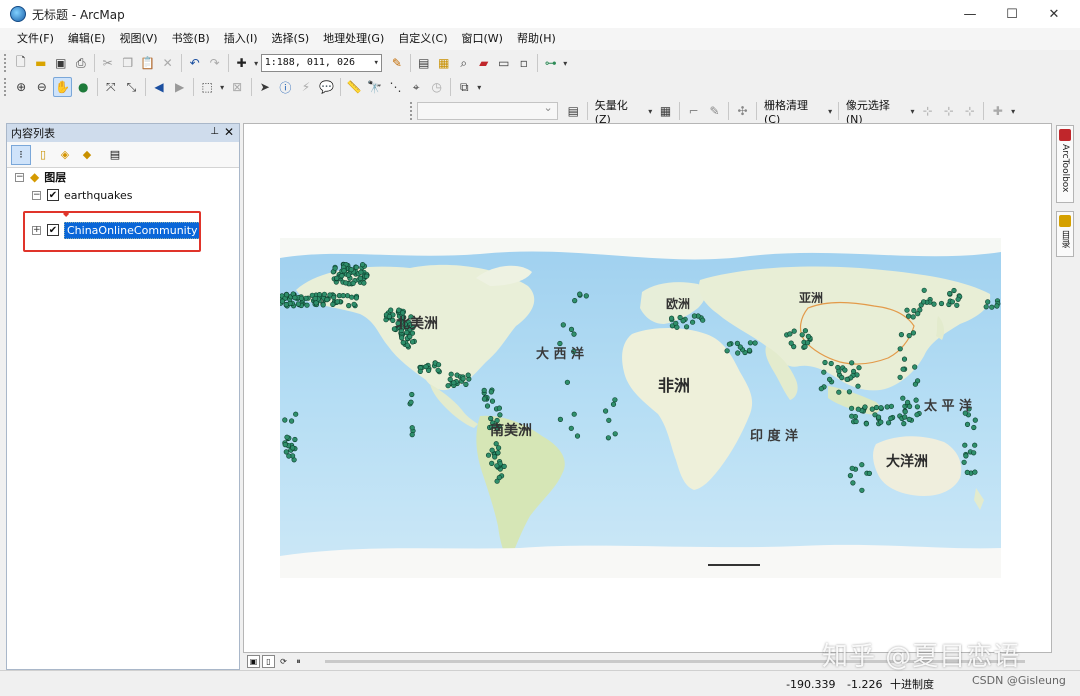 Image resolution: width=1080 pixels, height=696 pixels. I want to click on add-point-icon: ✚, so click(997, 111).